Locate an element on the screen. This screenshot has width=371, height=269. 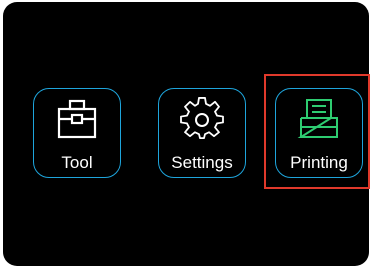
settings-label: Settings is located at coordinates (202, 162).